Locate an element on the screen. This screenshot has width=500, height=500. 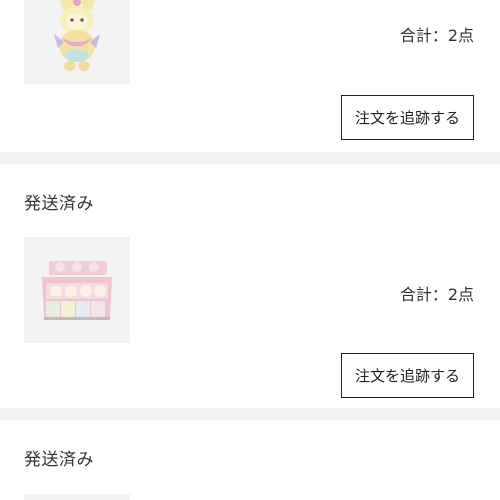
plush-doll-icon is located at coordinates (77, 42).